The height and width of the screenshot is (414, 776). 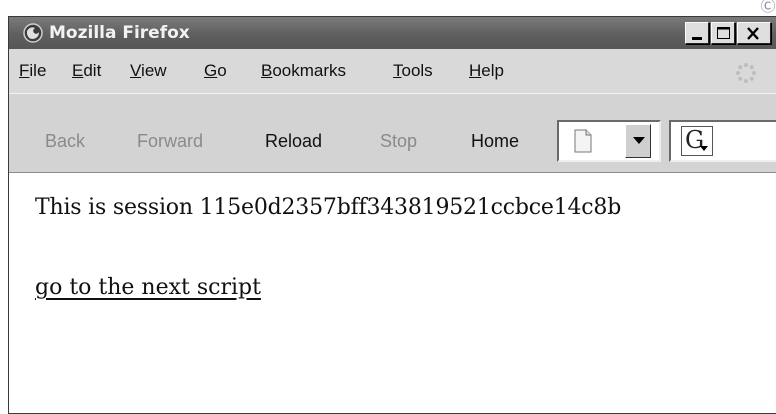 I want to click on reload-button: Reload, so click(x=293, y=141).